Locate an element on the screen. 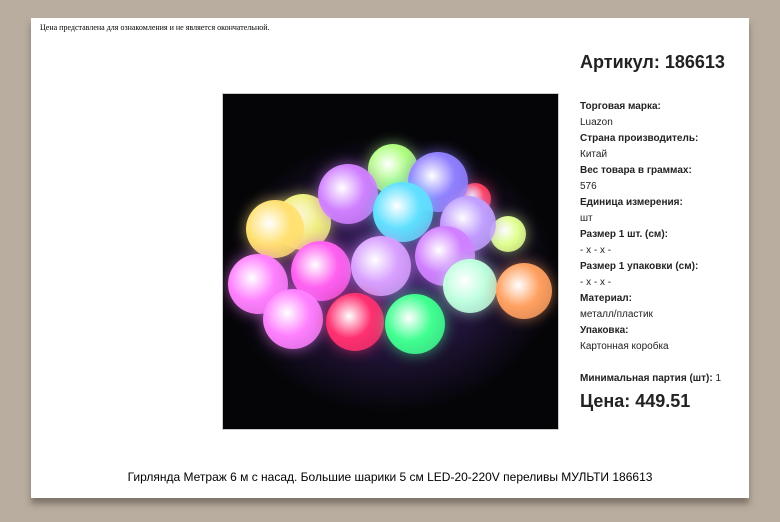 The image size is (780, 522). price: Цена: 449.51 is located at coordinates (635, 401).